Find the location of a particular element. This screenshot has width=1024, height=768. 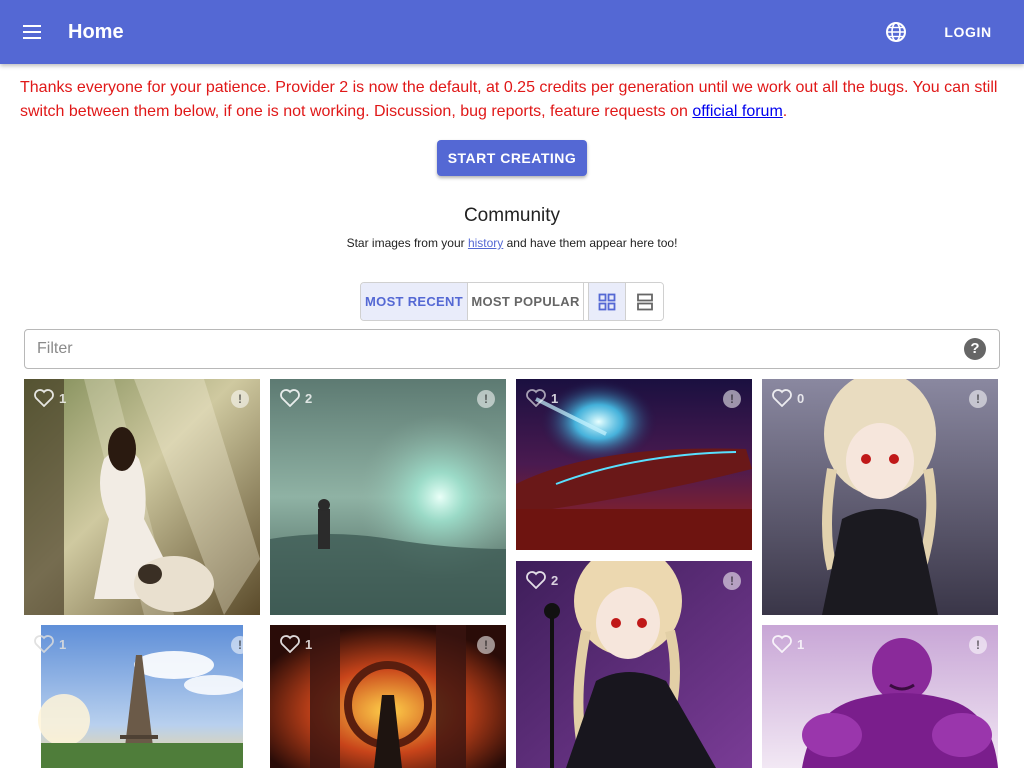

start-creating-button: START CREATING is located at coordinates (512, 158).